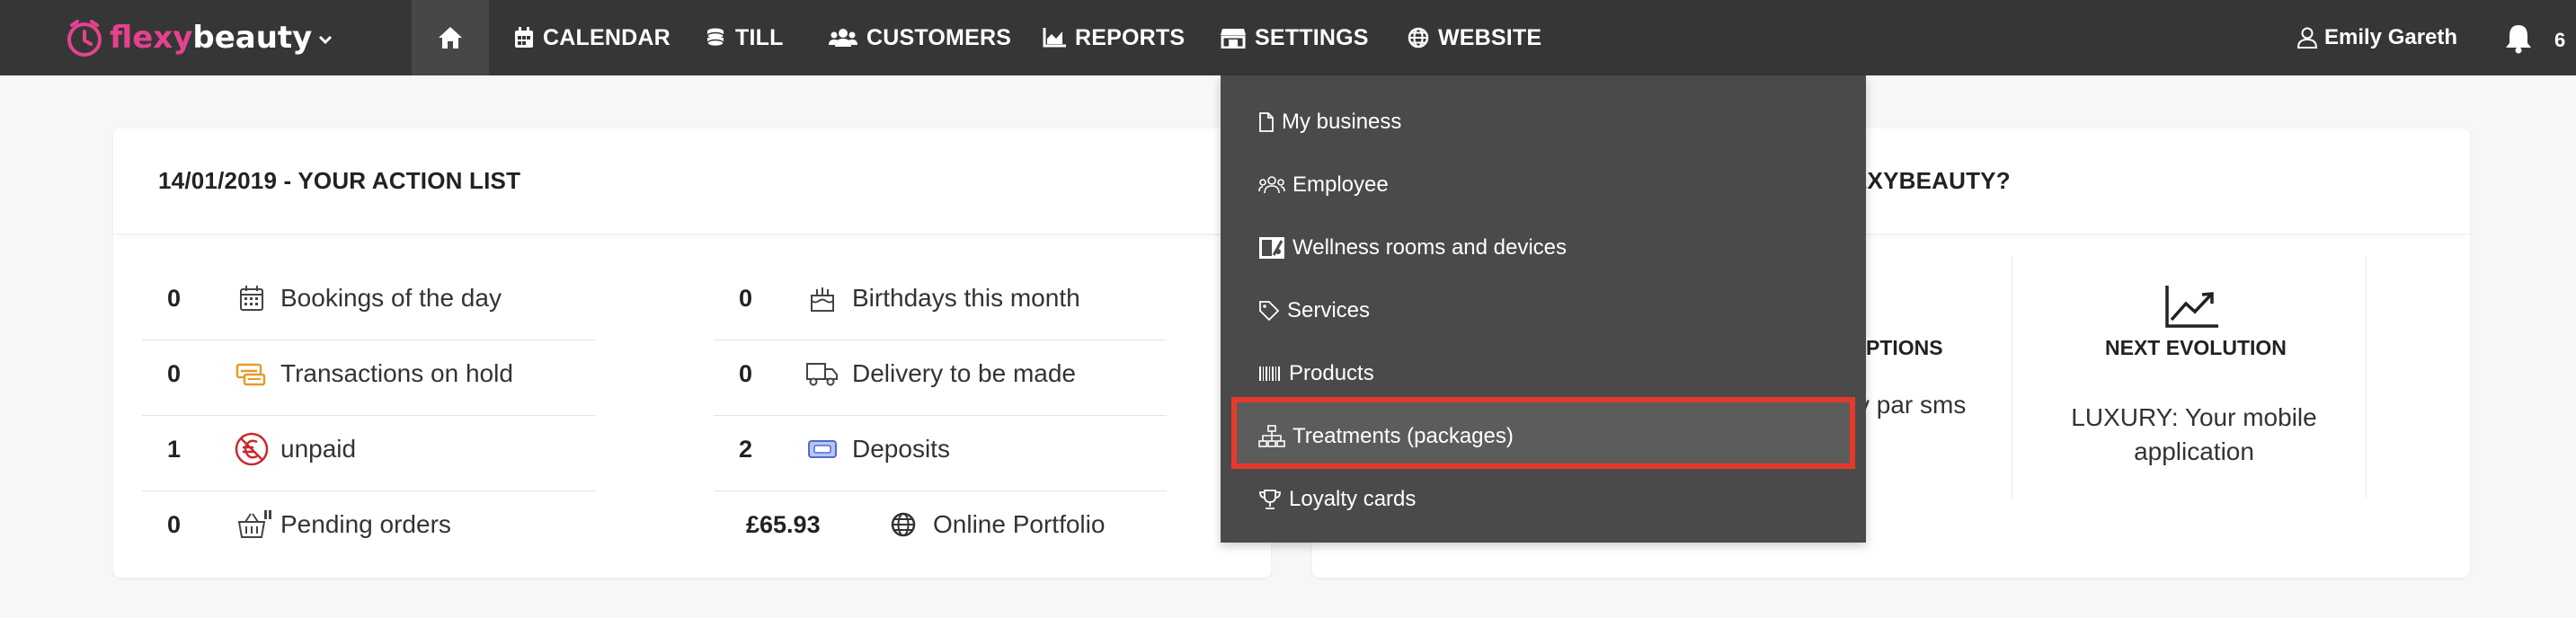 The height and width of the screenshot is (618, 2576). I want to click on delivery-label: Delivery to be made, so click(964, 373).